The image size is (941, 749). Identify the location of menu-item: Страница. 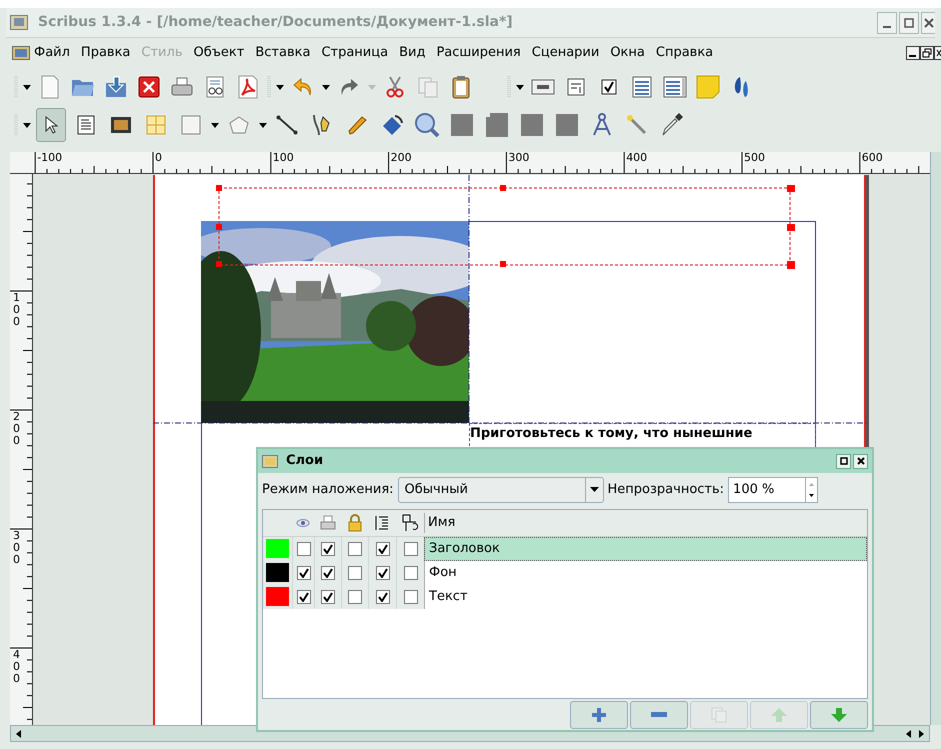
(354, 53).